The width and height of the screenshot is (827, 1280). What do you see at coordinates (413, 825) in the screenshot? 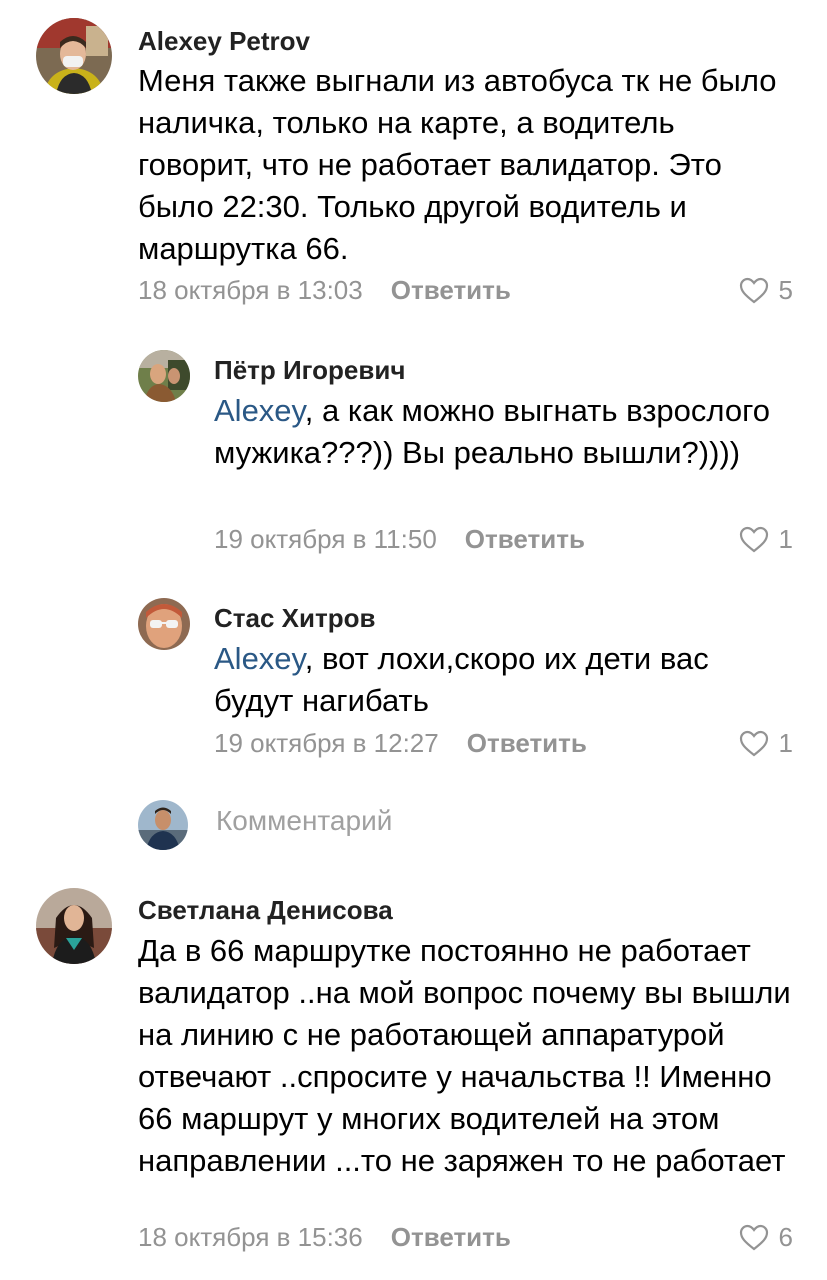
I see `reply-composer: Комментарий` at bounding box center [413, 825].